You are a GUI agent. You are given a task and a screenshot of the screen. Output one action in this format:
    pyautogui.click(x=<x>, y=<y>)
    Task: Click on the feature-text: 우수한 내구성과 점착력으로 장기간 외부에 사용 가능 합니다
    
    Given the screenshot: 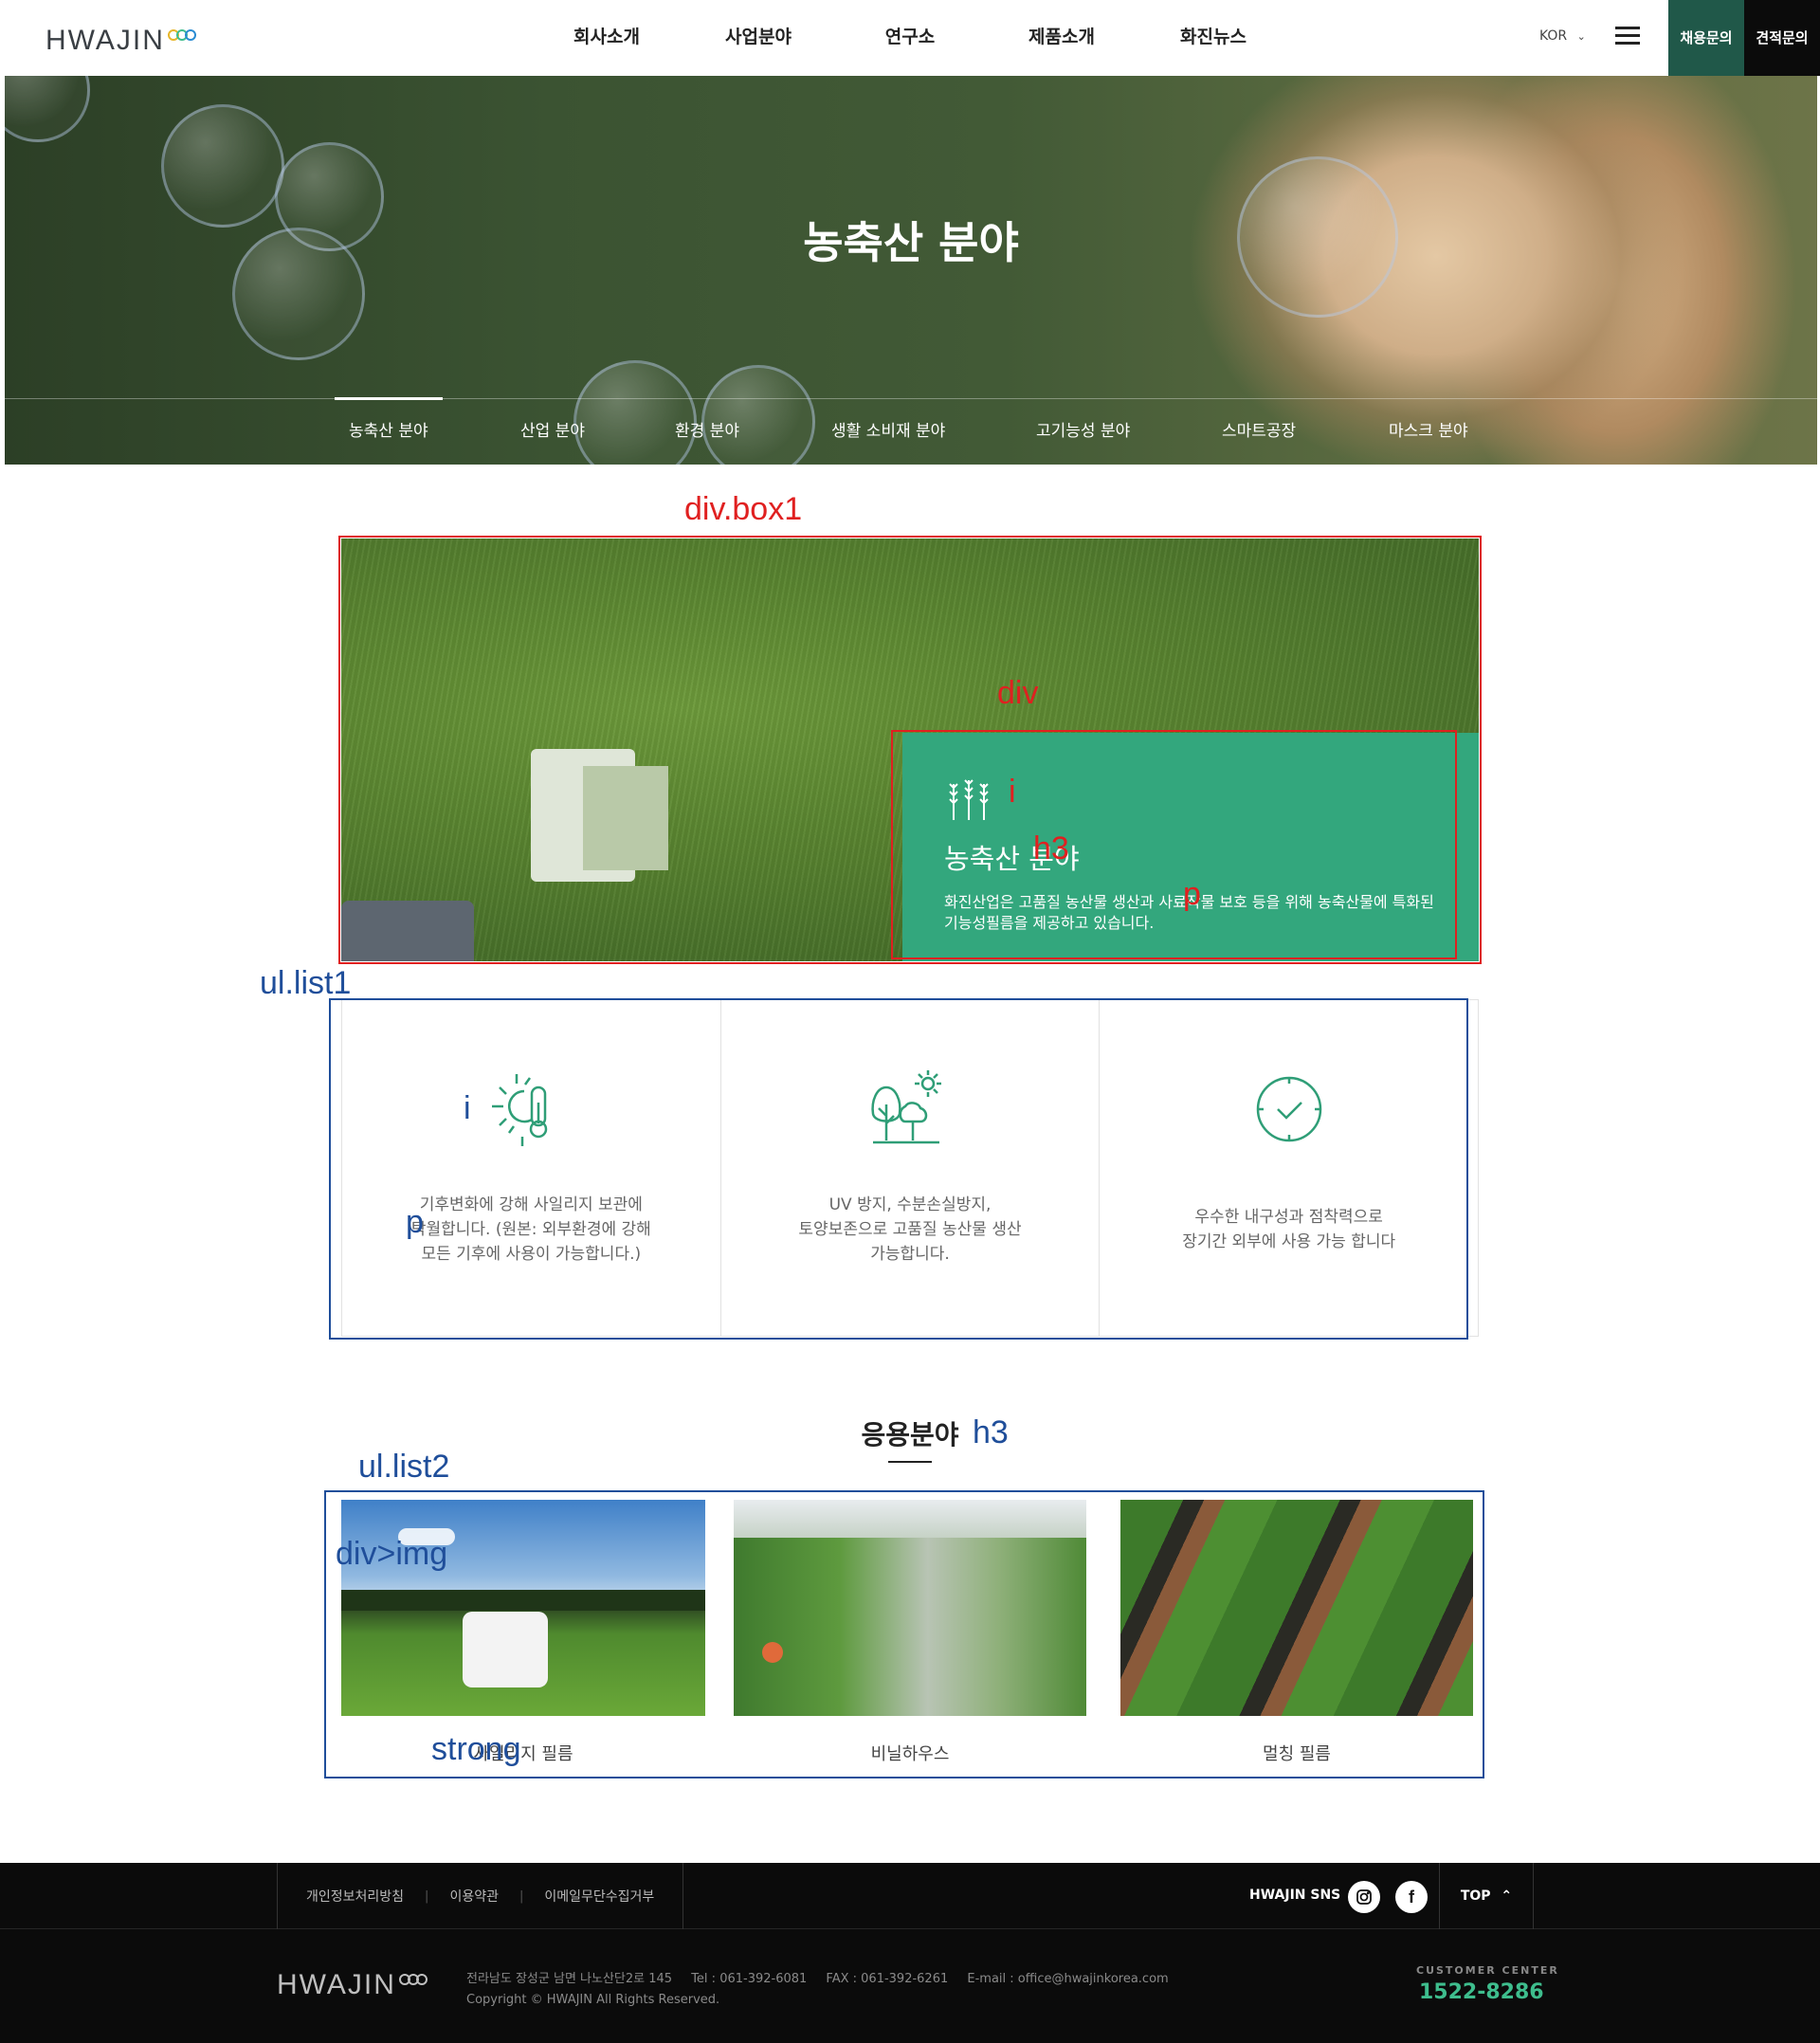 What is the action you would take?
    pyautogui.click(x=1289, y=1229)
    